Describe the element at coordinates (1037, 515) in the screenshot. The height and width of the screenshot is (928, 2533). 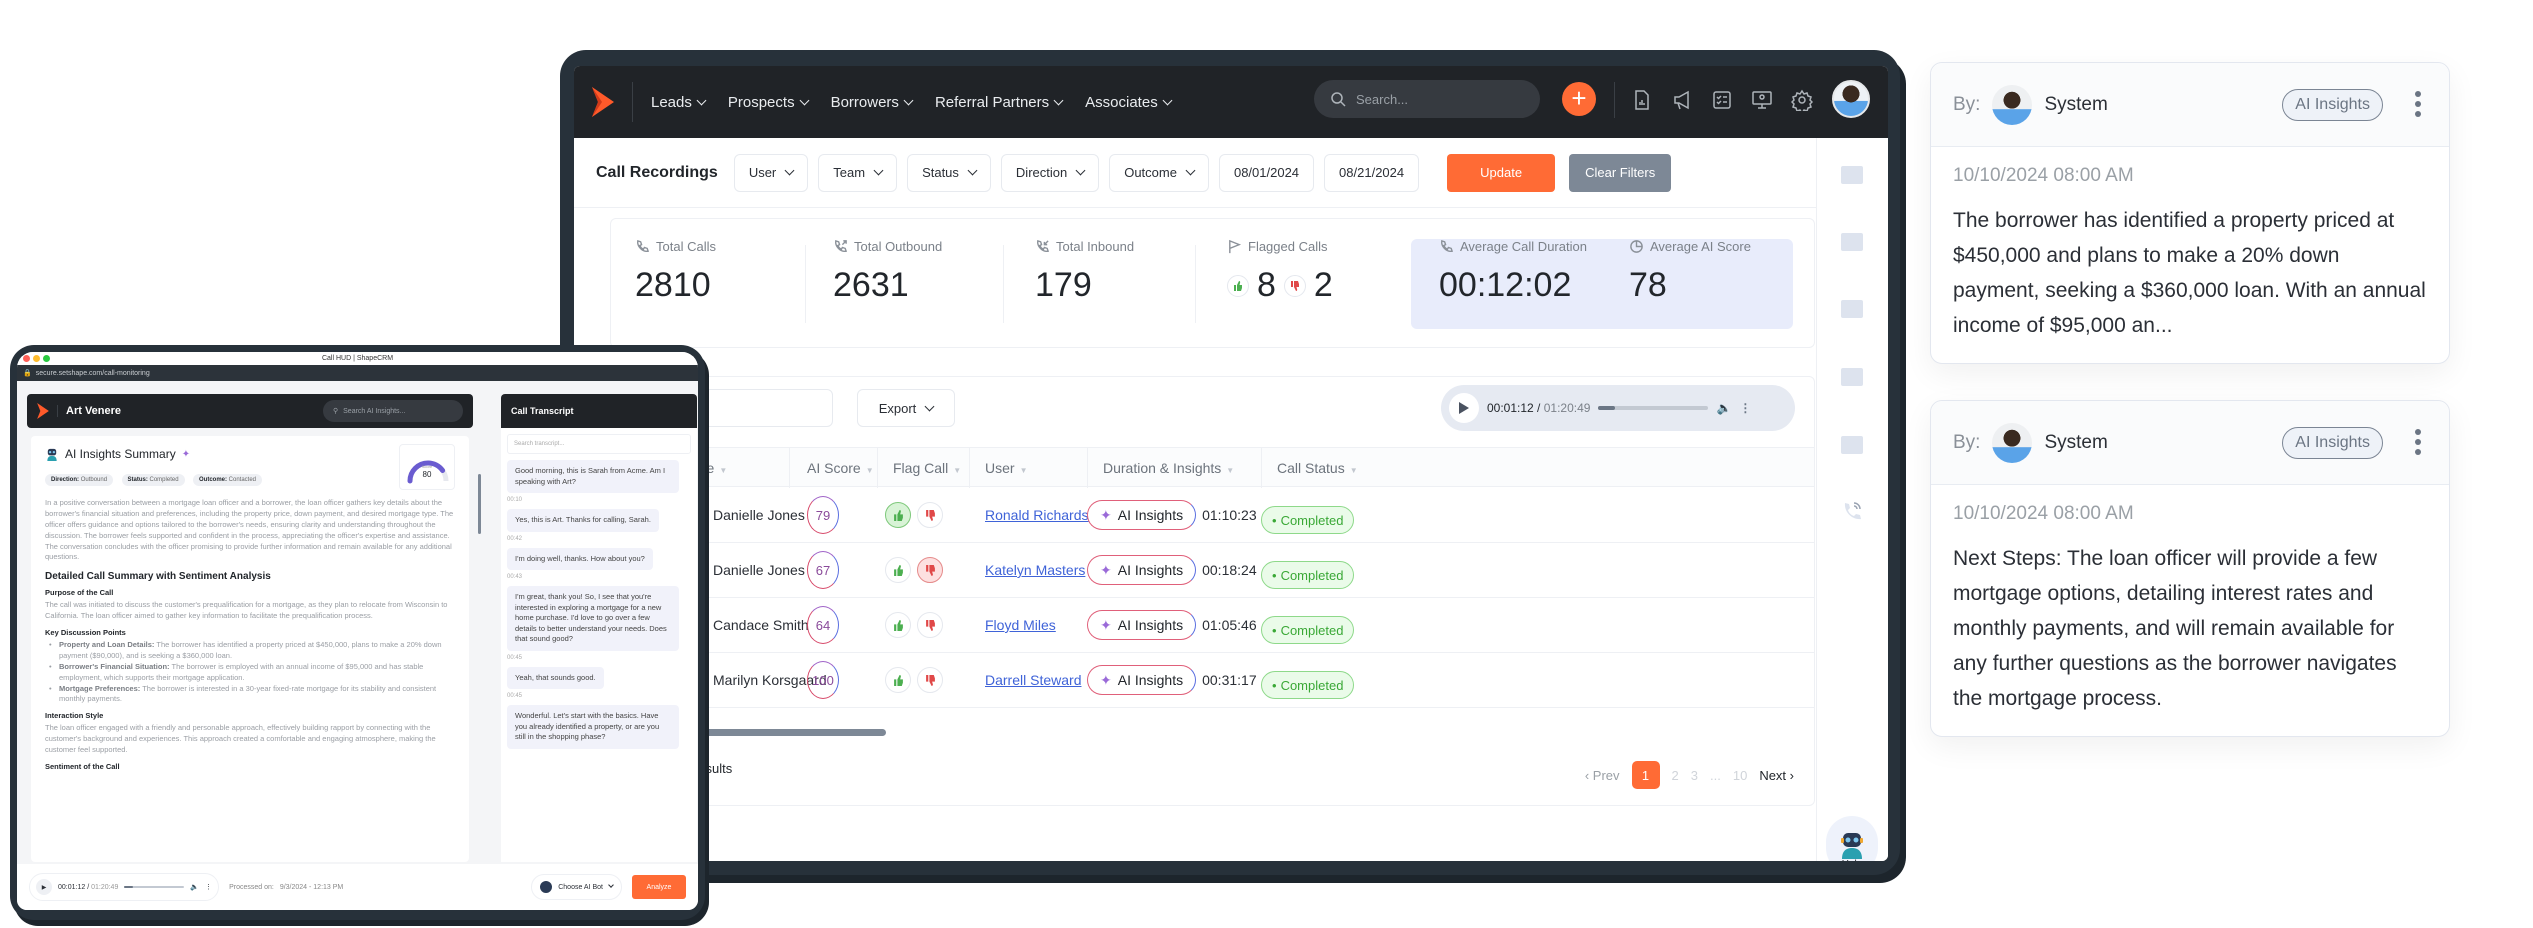
I see `user-link: Ronald Richards` at that location.